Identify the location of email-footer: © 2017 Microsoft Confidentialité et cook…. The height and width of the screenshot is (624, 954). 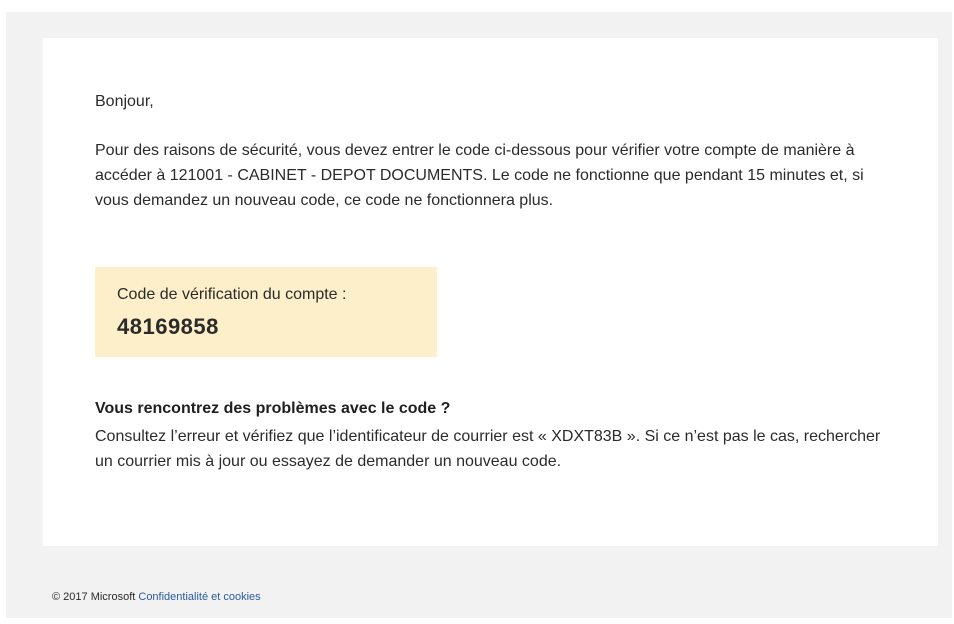
(156, 597).